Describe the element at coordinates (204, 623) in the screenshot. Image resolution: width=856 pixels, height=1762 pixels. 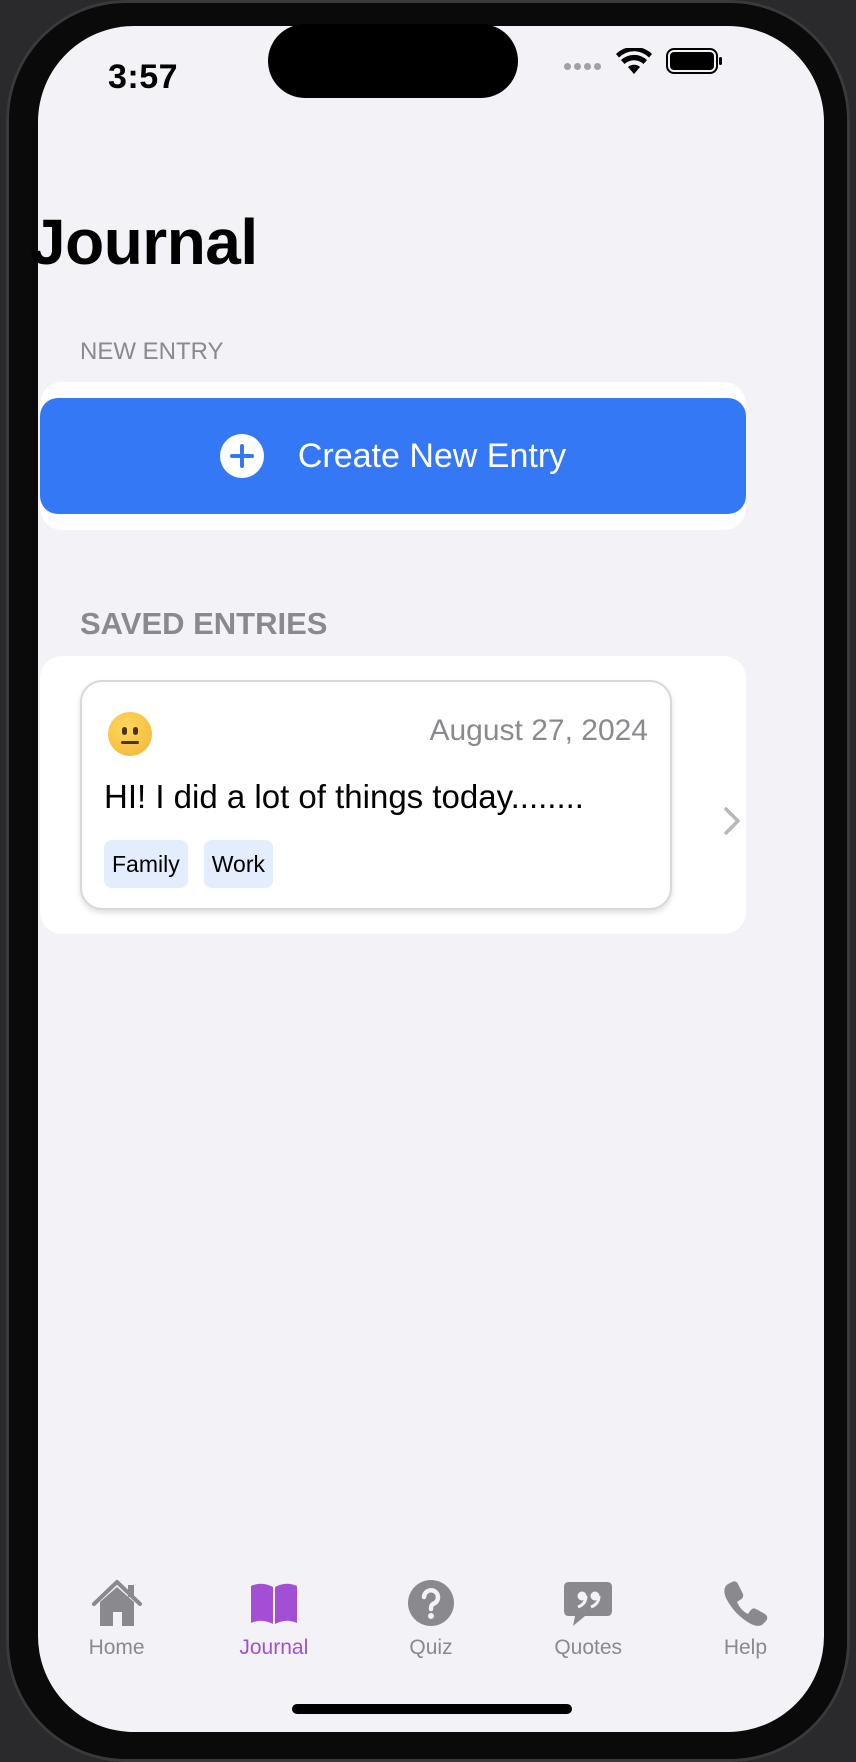
I see `saved-entries-section-header: SAVED ENTRIES` at that location.